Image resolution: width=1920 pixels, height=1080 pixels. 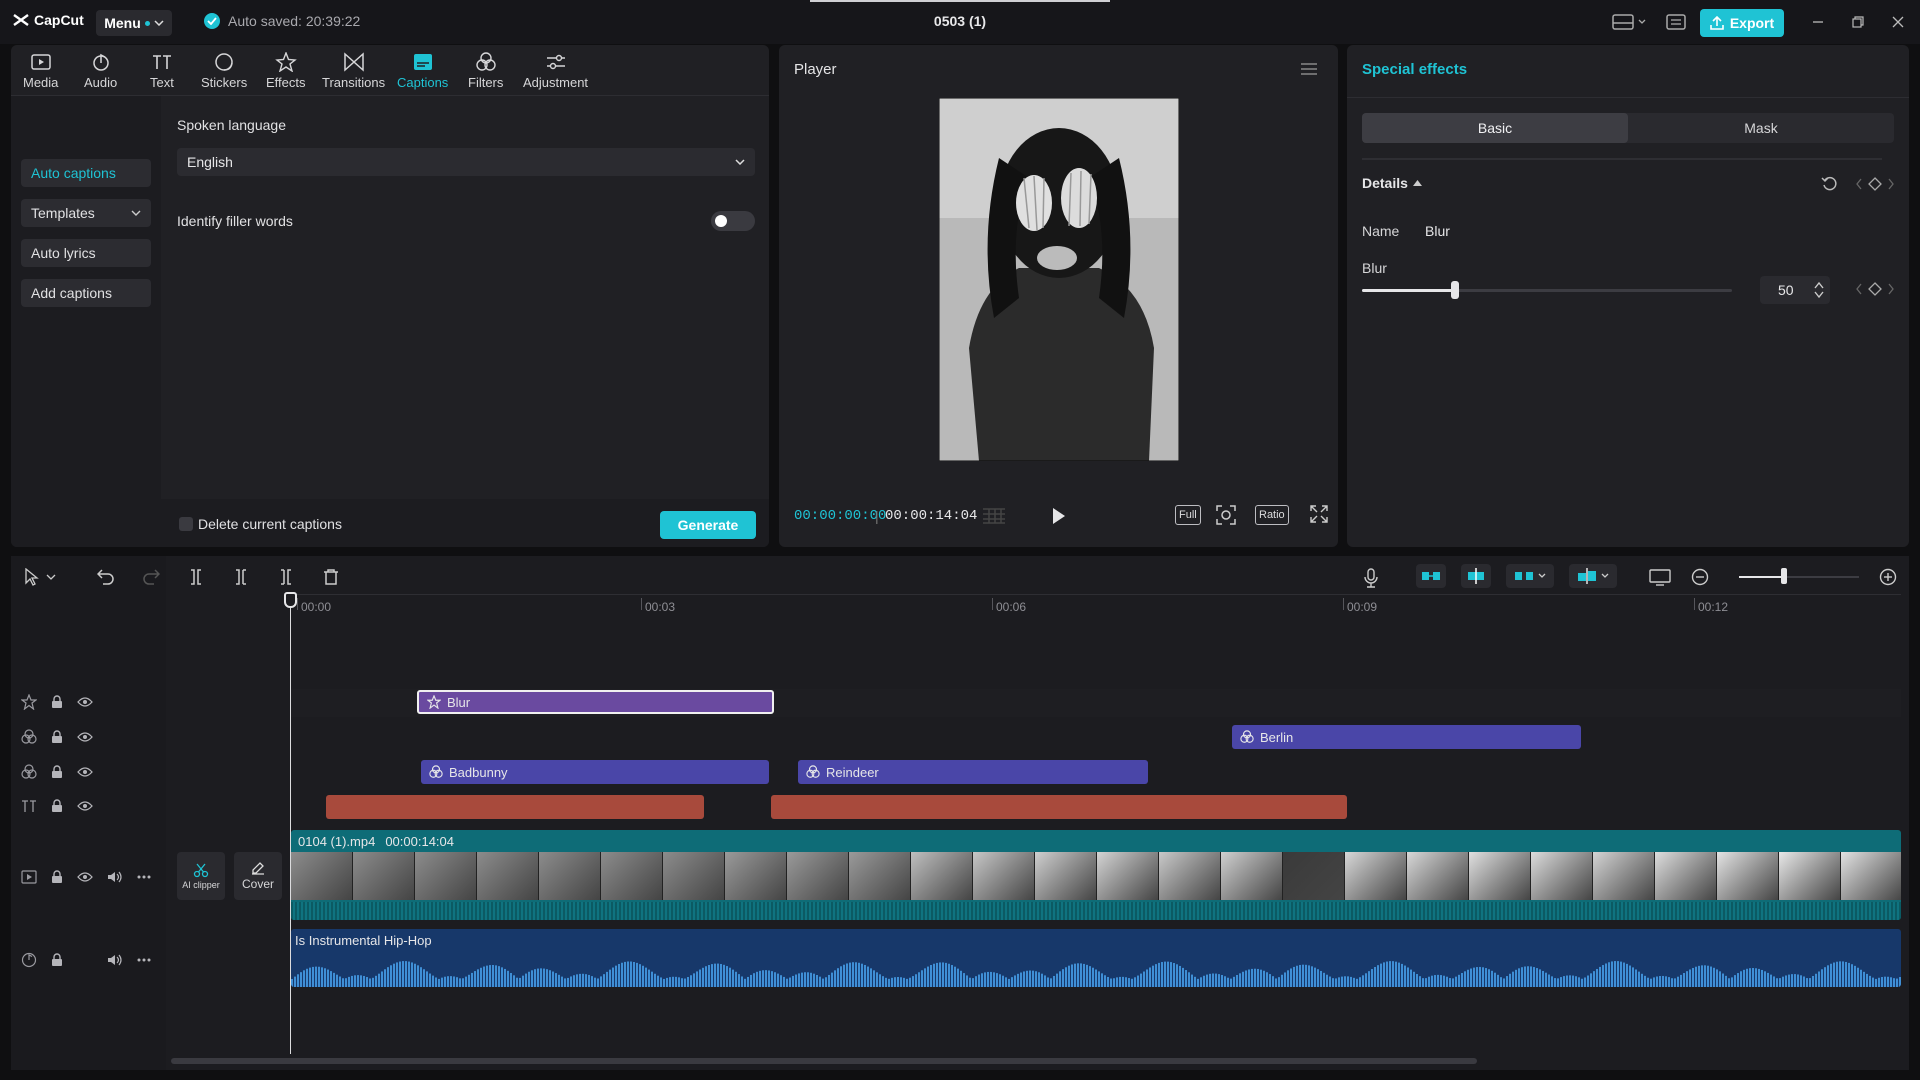 What do you see at coordinates (1059, 516) in the screenshot?
I see `play-button` at bounding box center [1059, 516].